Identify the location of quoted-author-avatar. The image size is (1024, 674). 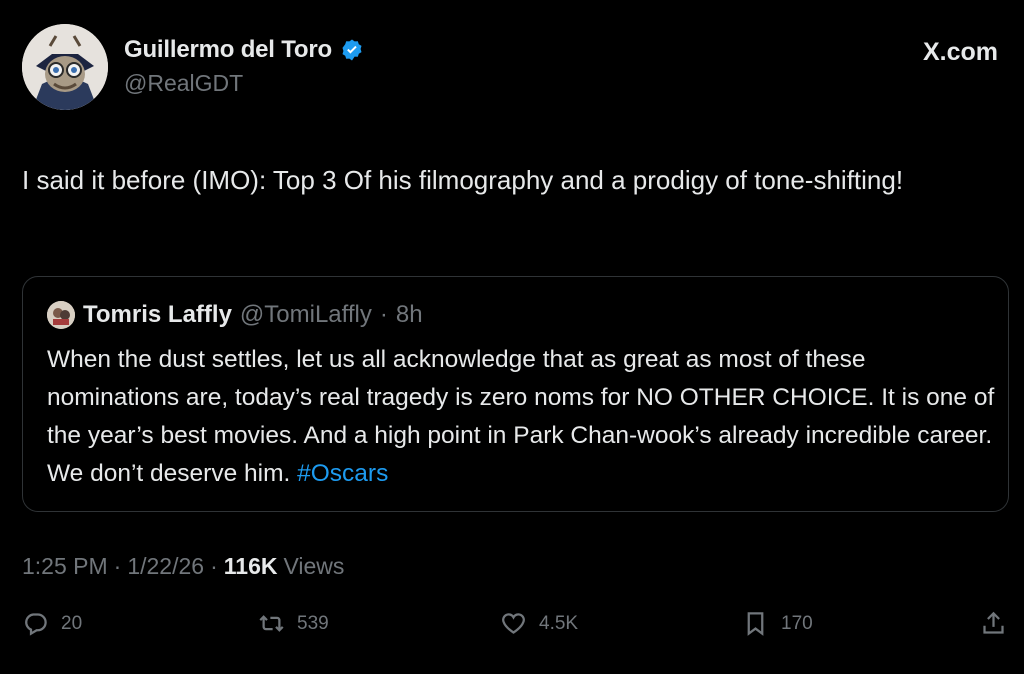
(61, 315).